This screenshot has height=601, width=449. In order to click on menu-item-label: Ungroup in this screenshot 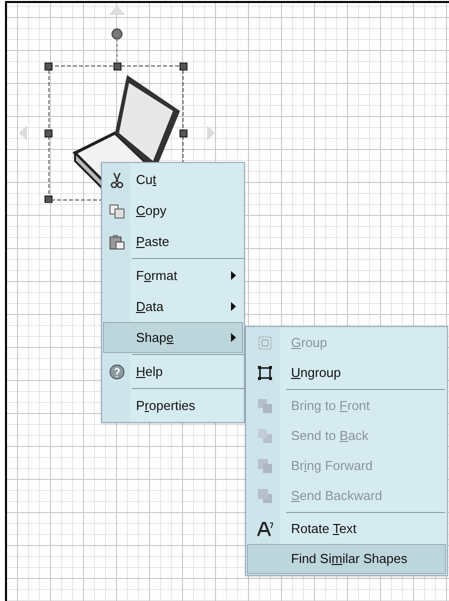, I will do `click(316, 373)`.